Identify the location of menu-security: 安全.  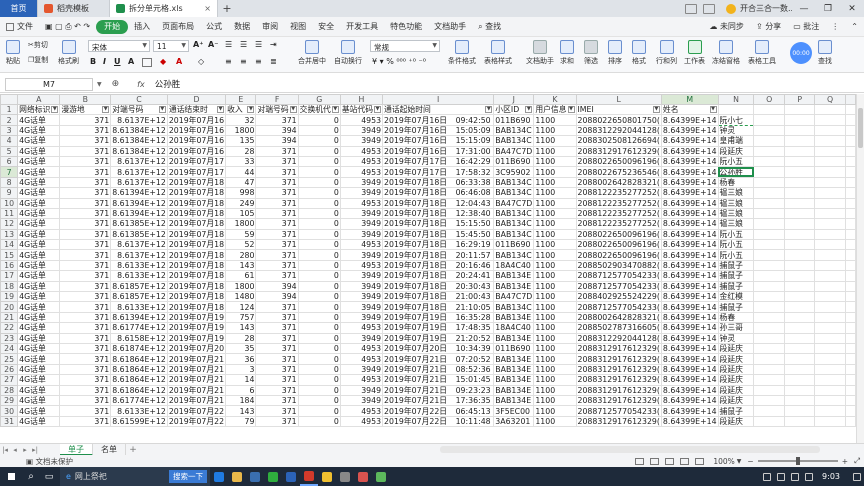
(326, 27).